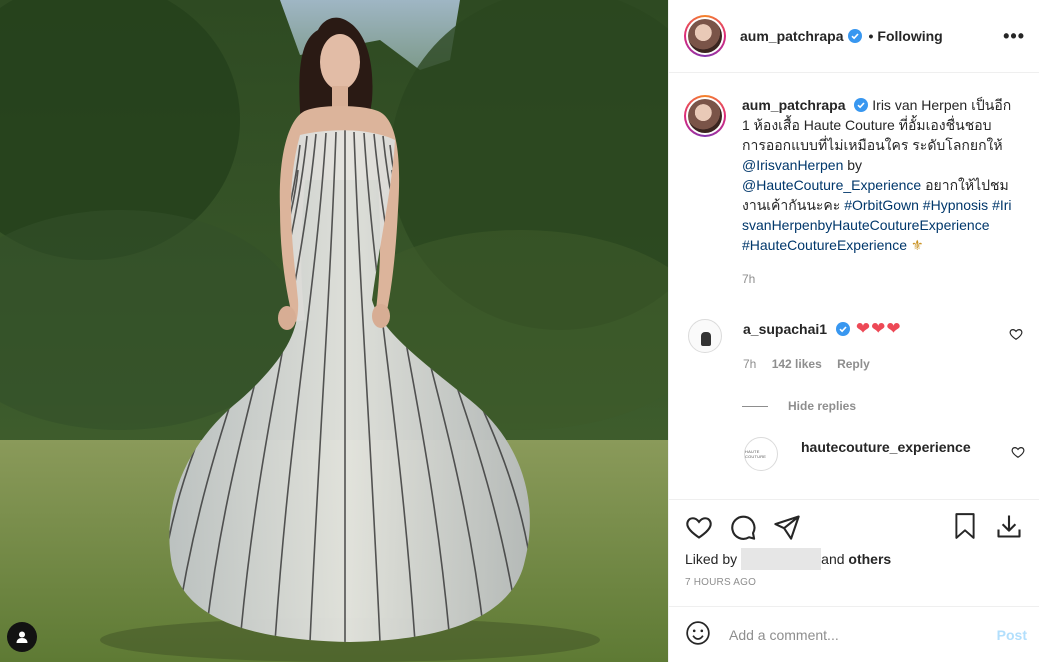 The image size is (1039, 662). Describe the element at coordinates (711, 559) in the screenshot. I see `liked-by-prefix: Liked by` at that location.